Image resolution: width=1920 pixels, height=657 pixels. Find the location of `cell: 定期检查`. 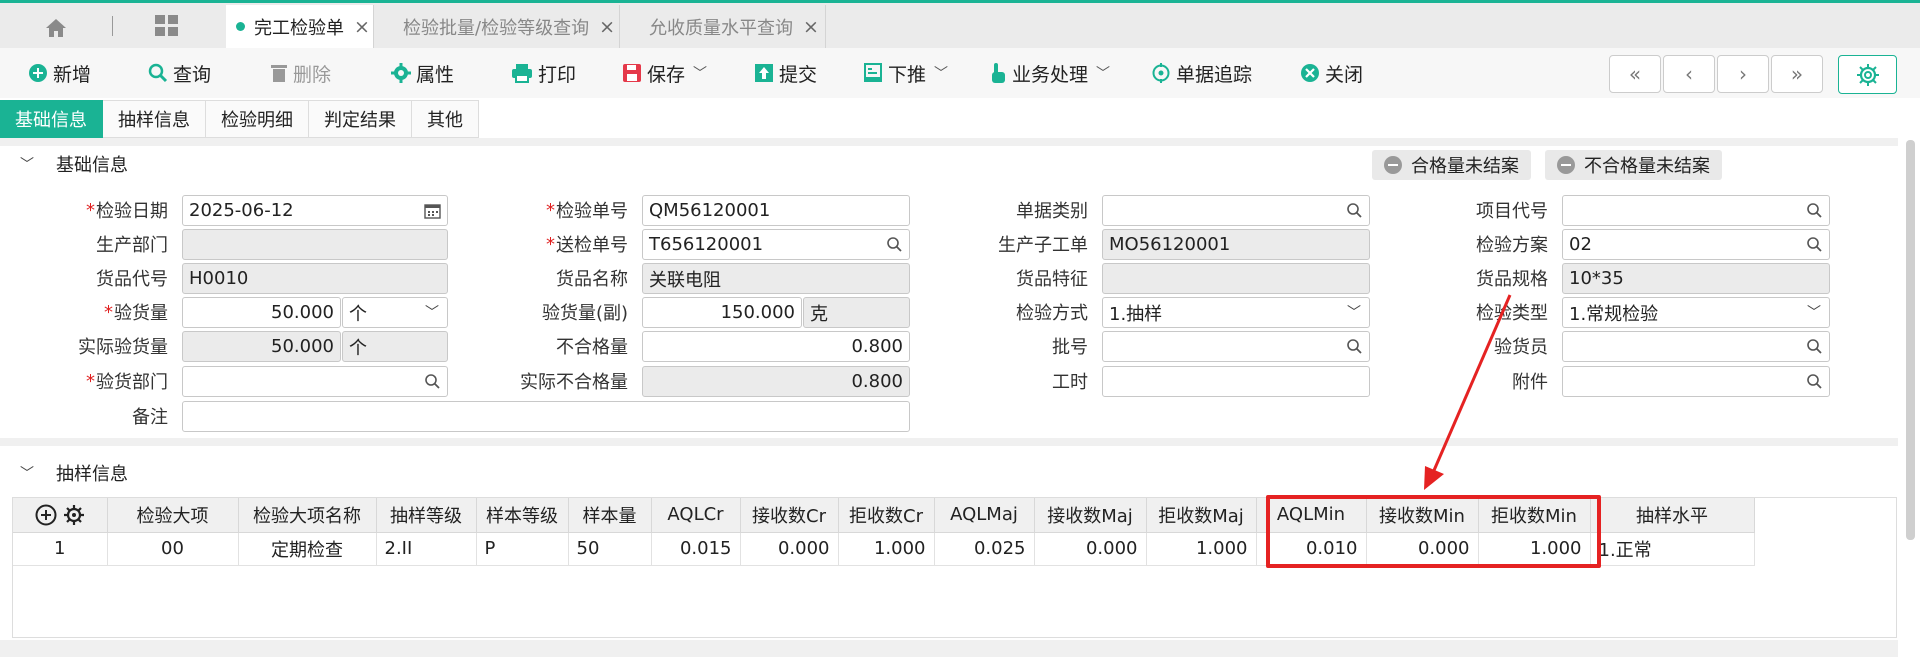

cell: 定期检查 is located at coordinates (307, 549).